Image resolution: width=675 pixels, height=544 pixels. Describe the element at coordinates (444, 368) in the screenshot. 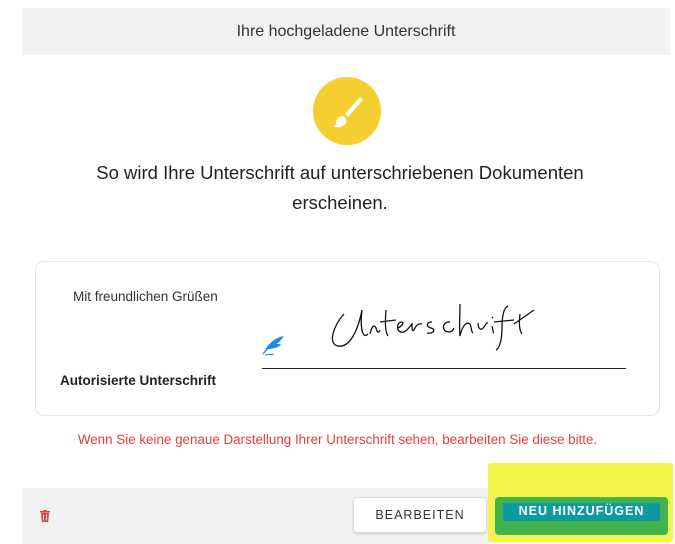

I see `signature-line` at that location.